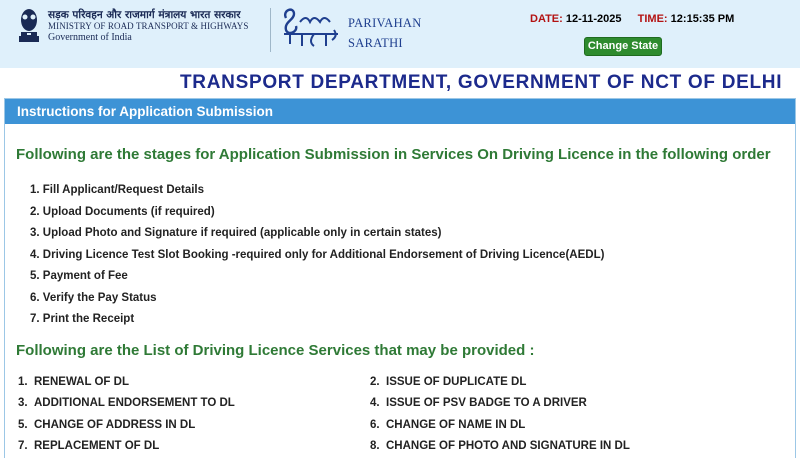  I want to click on ministry-english: MINISTRY OF ROAD TRANSPORT & HIGHWAYS, so click(148, 26).